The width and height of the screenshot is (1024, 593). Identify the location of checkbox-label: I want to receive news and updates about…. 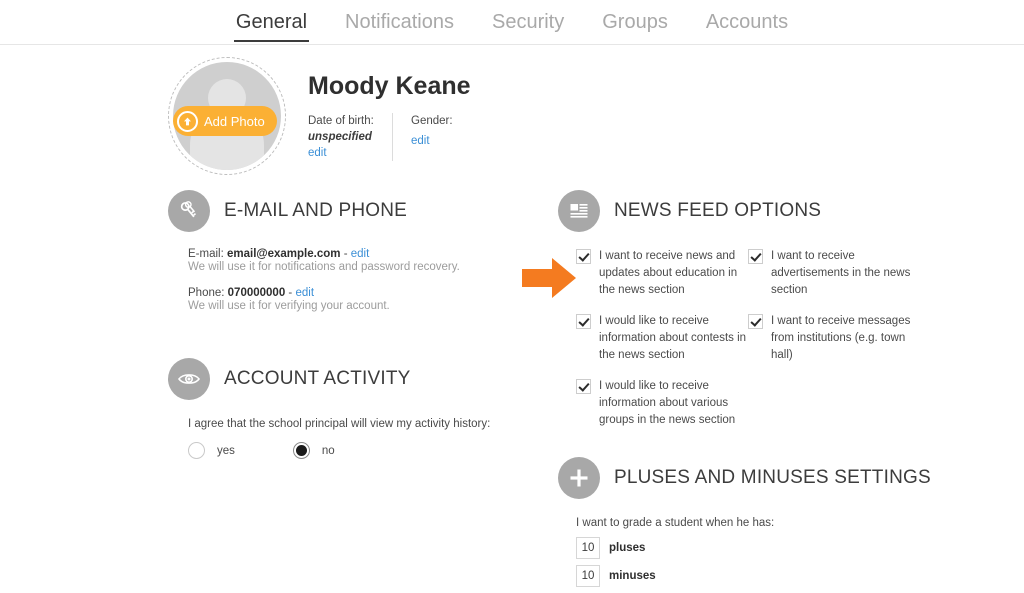
(668, 273).